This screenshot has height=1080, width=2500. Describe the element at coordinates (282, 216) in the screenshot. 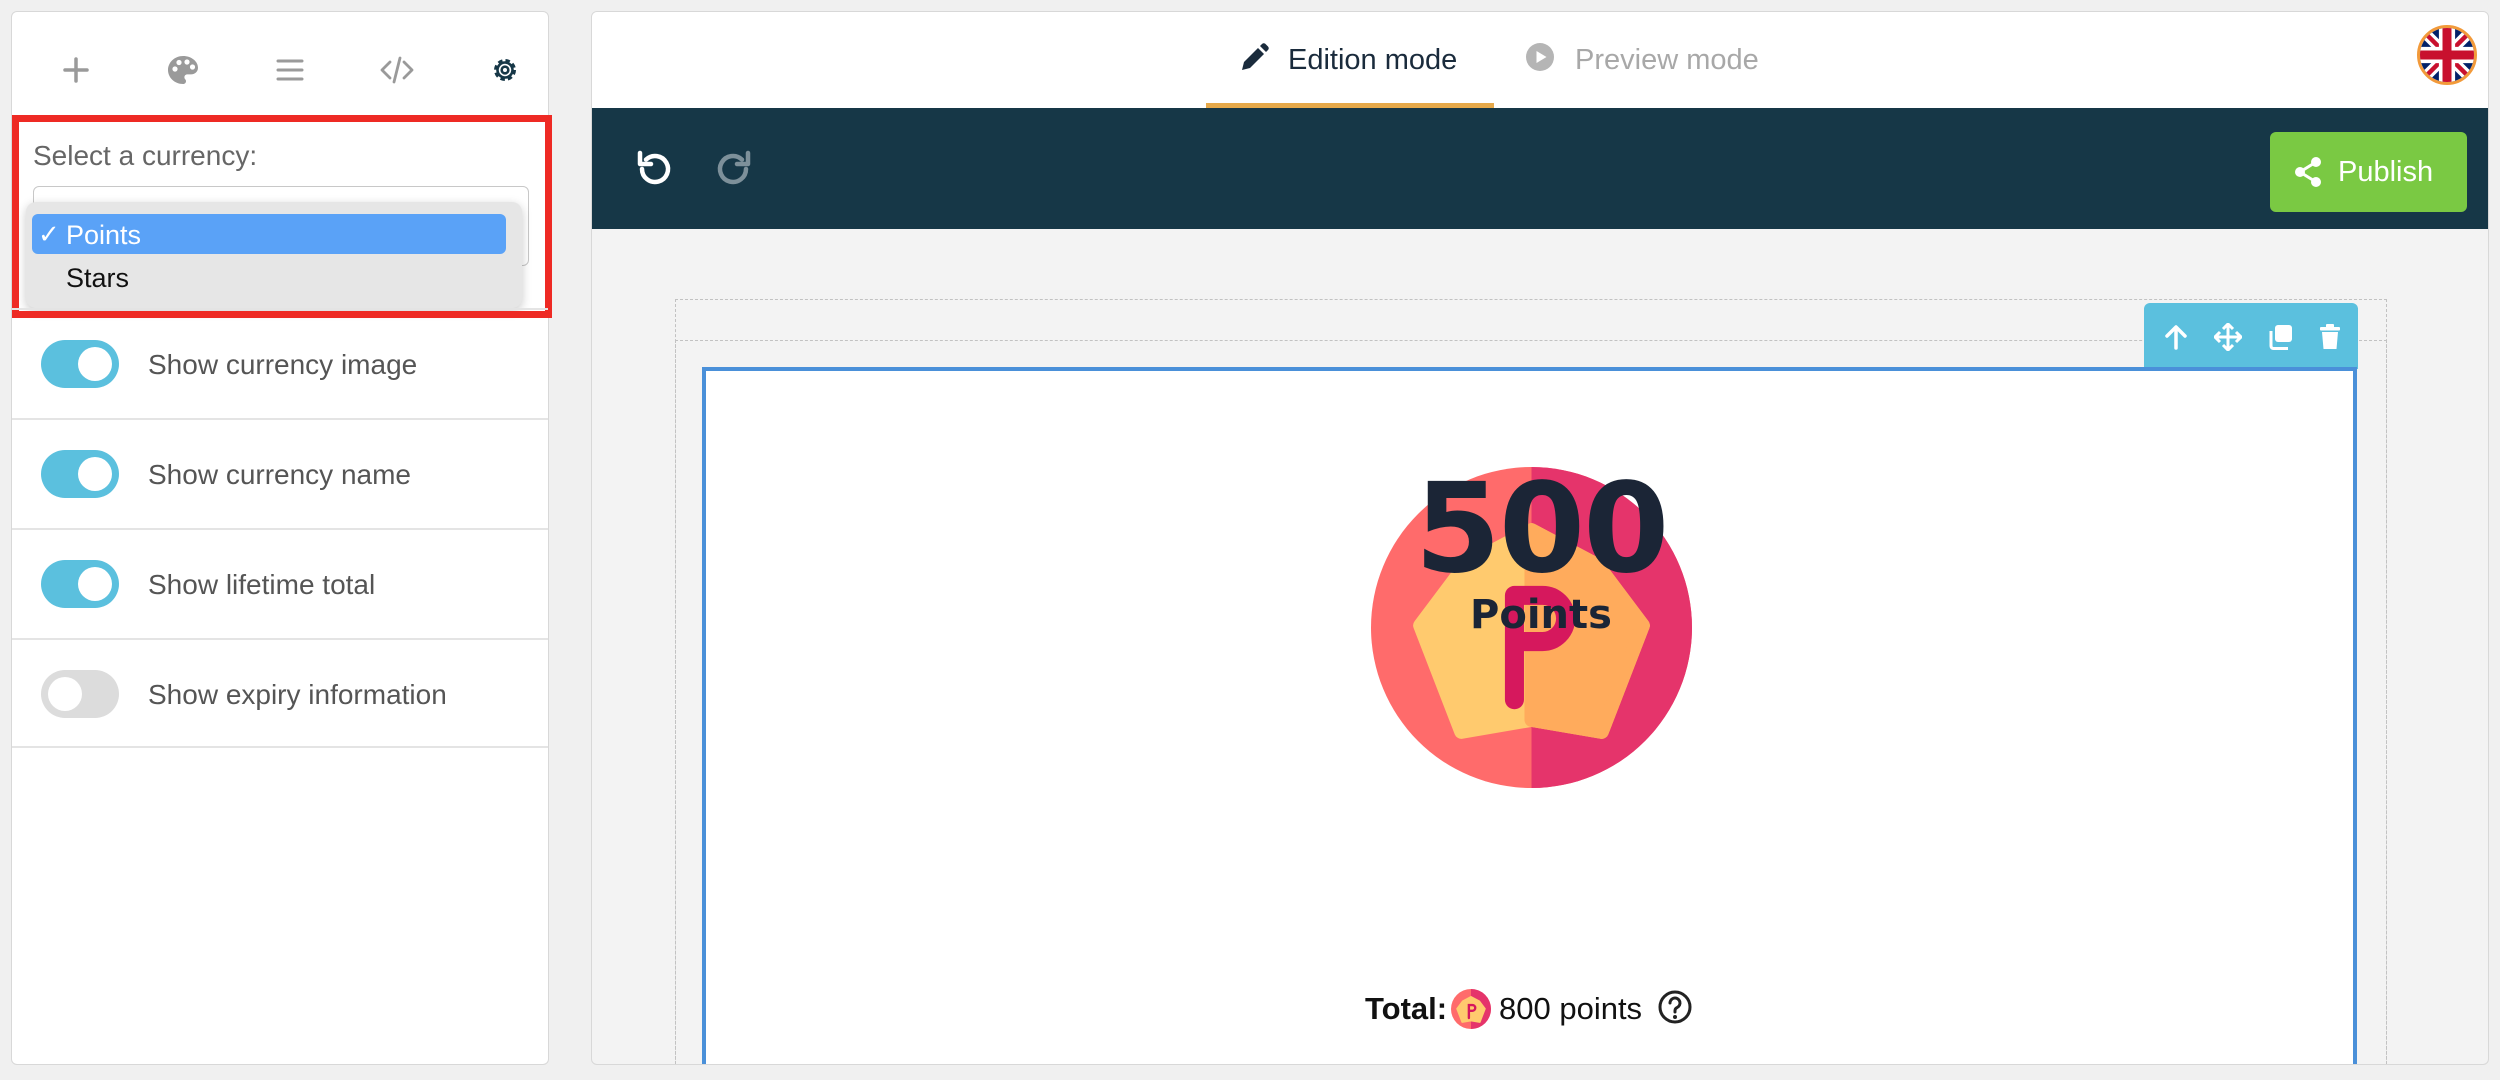

I see `annotation-highlight-box` at that location.